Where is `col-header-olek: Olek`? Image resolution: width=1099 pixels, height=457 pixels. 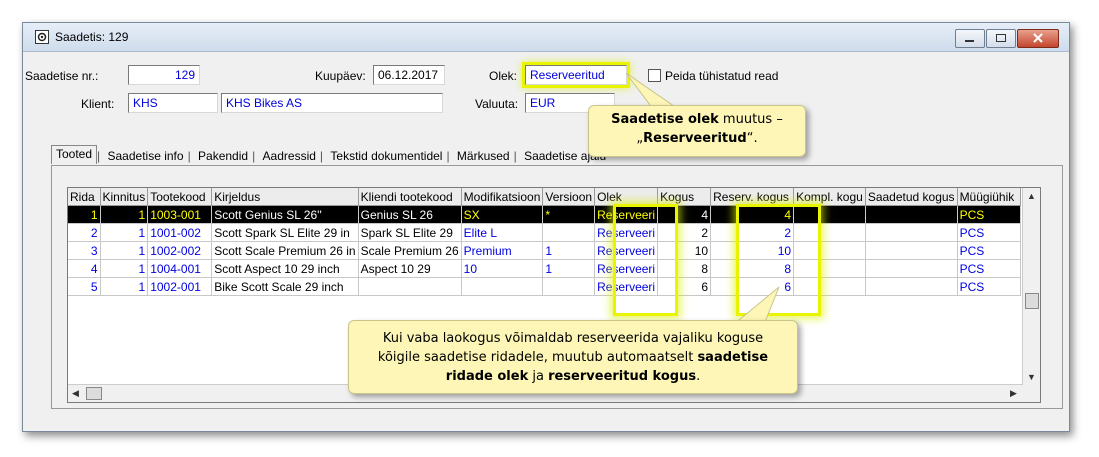 col-header-olek: Olek is located at coordinates (626, 197).